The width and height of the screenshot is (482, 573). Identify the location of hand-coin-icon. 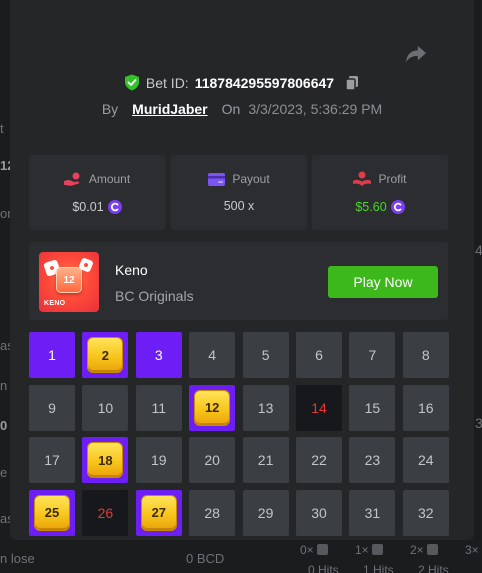
(71, 179).